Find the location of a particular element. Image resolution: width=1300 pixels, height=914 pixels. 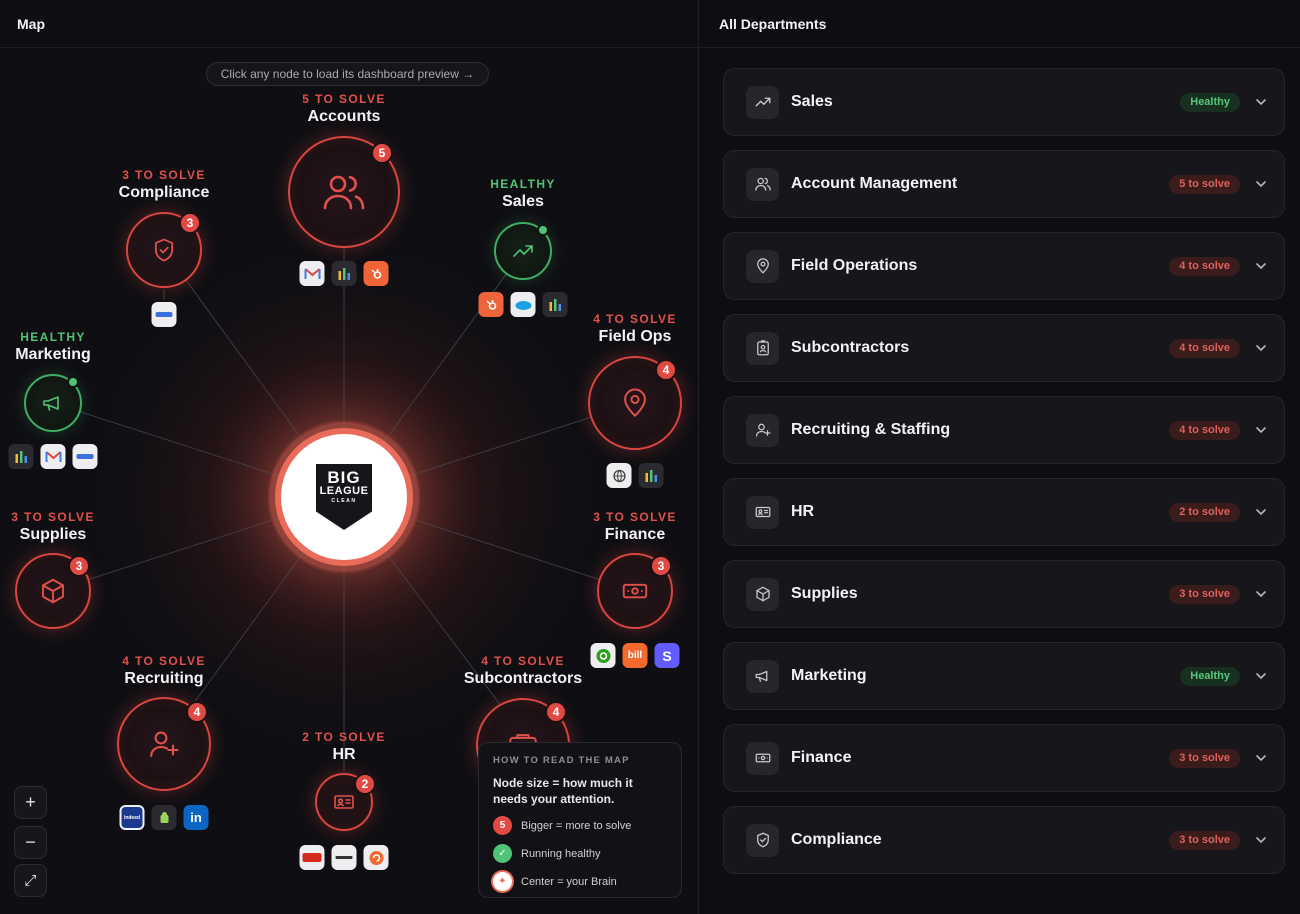

brain-center-icon: ✦ is located at coordinates (502, 881).